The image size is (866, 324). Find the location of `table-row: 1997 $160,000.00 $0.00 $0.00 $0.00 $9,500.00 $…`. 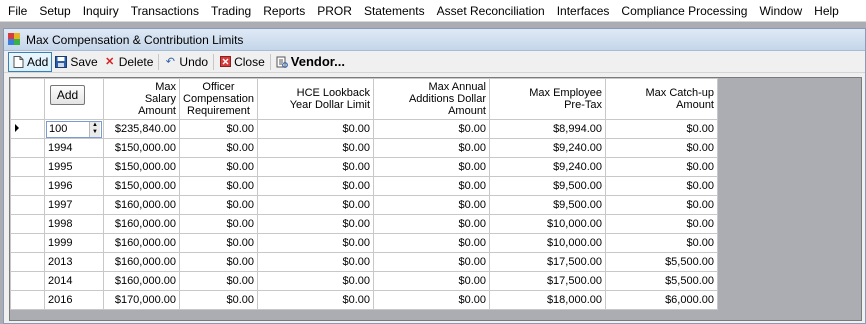

table-row: 1997 $160,000.00 $0.00 $0.00 $0.00 $9,500.00 $… is located at coordinates (364, 205).